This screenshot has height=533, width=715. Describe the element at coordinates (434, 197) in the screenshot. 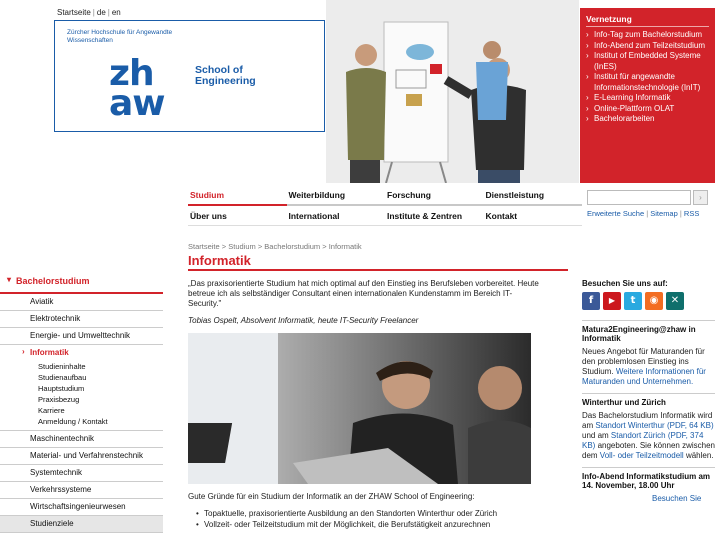

I see `nav-forschung: Forschung` at that location.